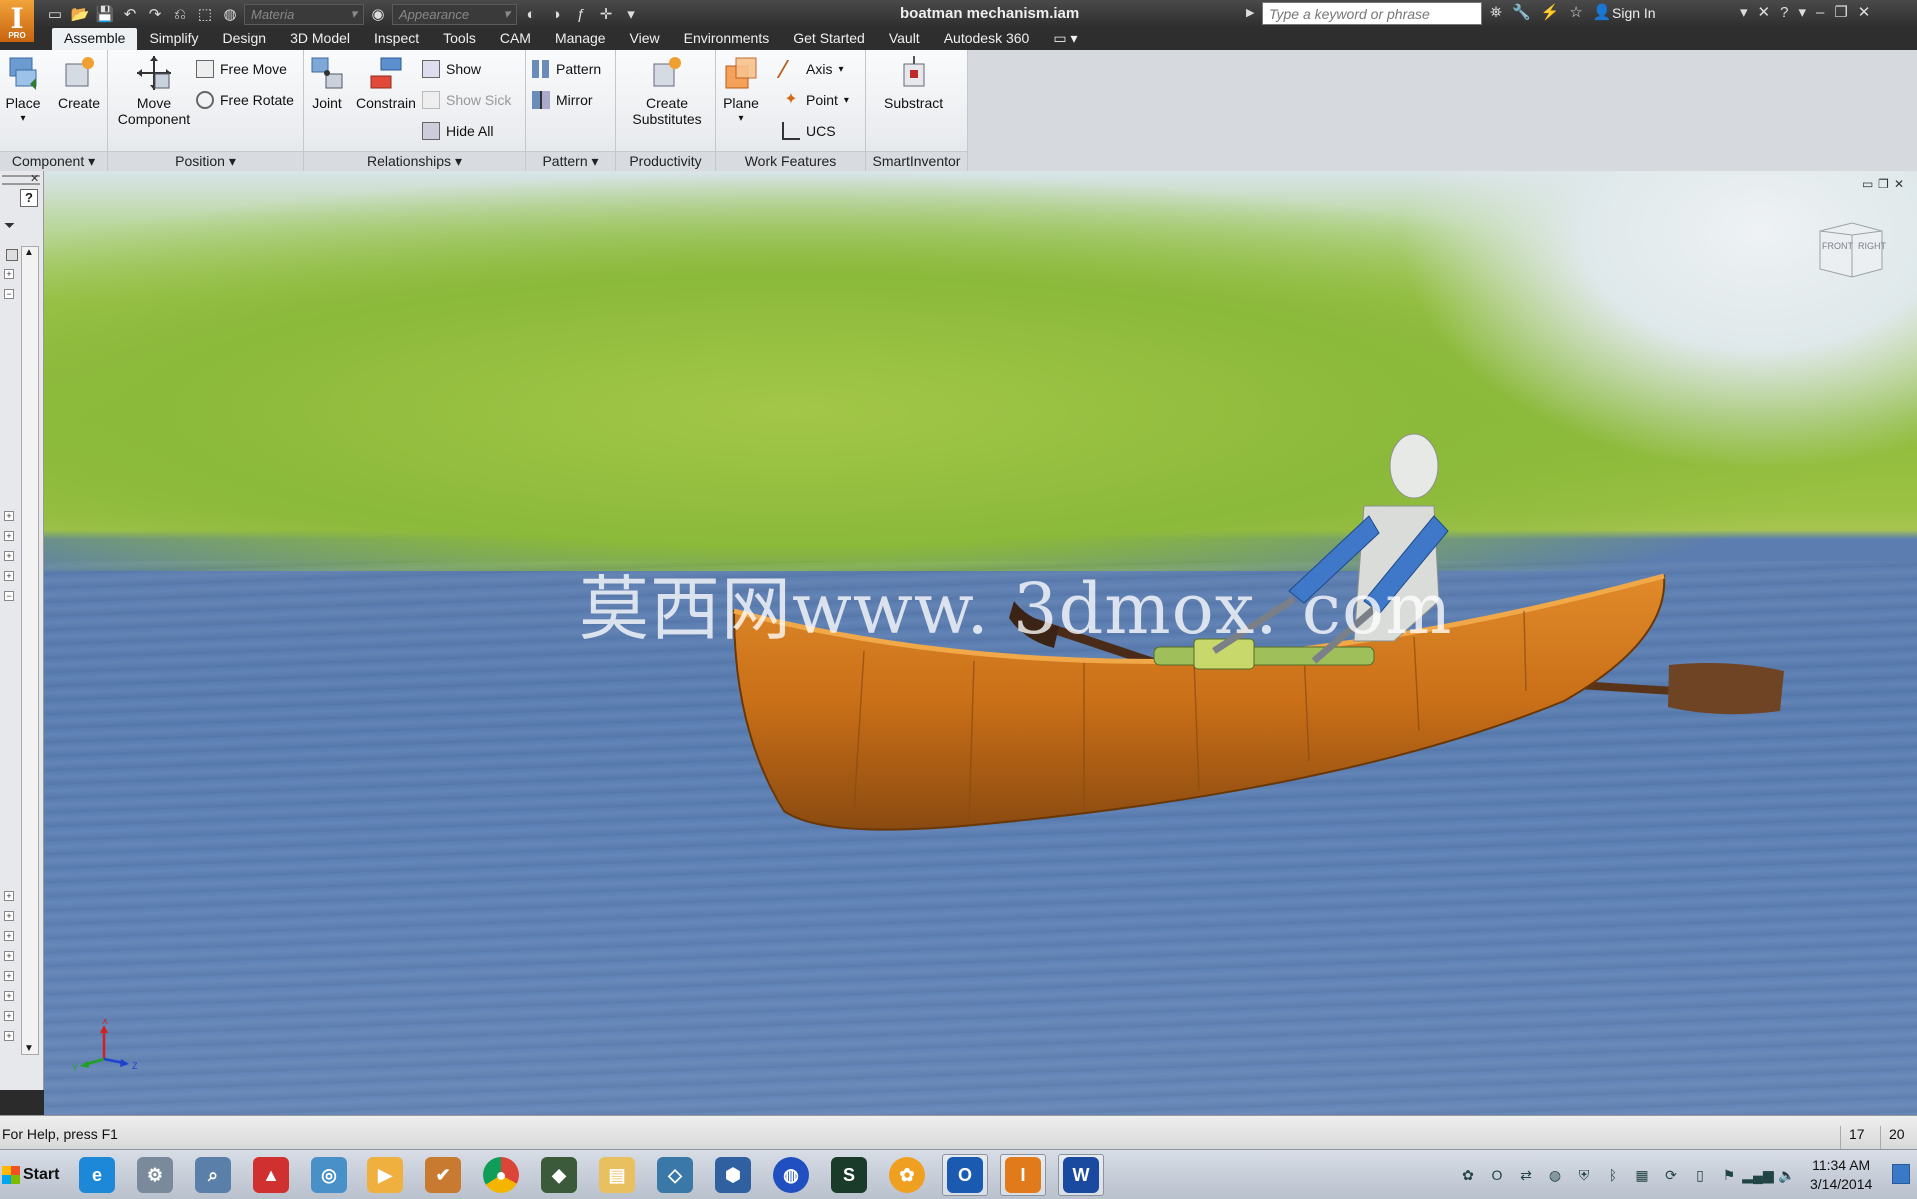  I want to click on browser-scrollbar: ▲ ▼, so click(30, 650).